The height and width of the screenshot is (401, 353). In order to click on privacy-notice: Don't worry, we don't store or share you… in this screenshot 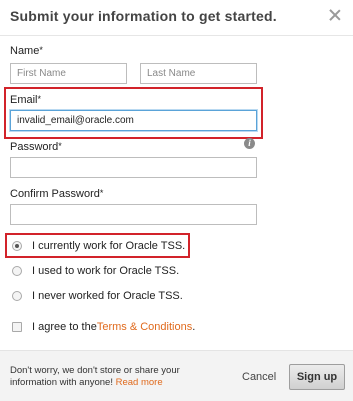, I will do `click(95, 376)`.